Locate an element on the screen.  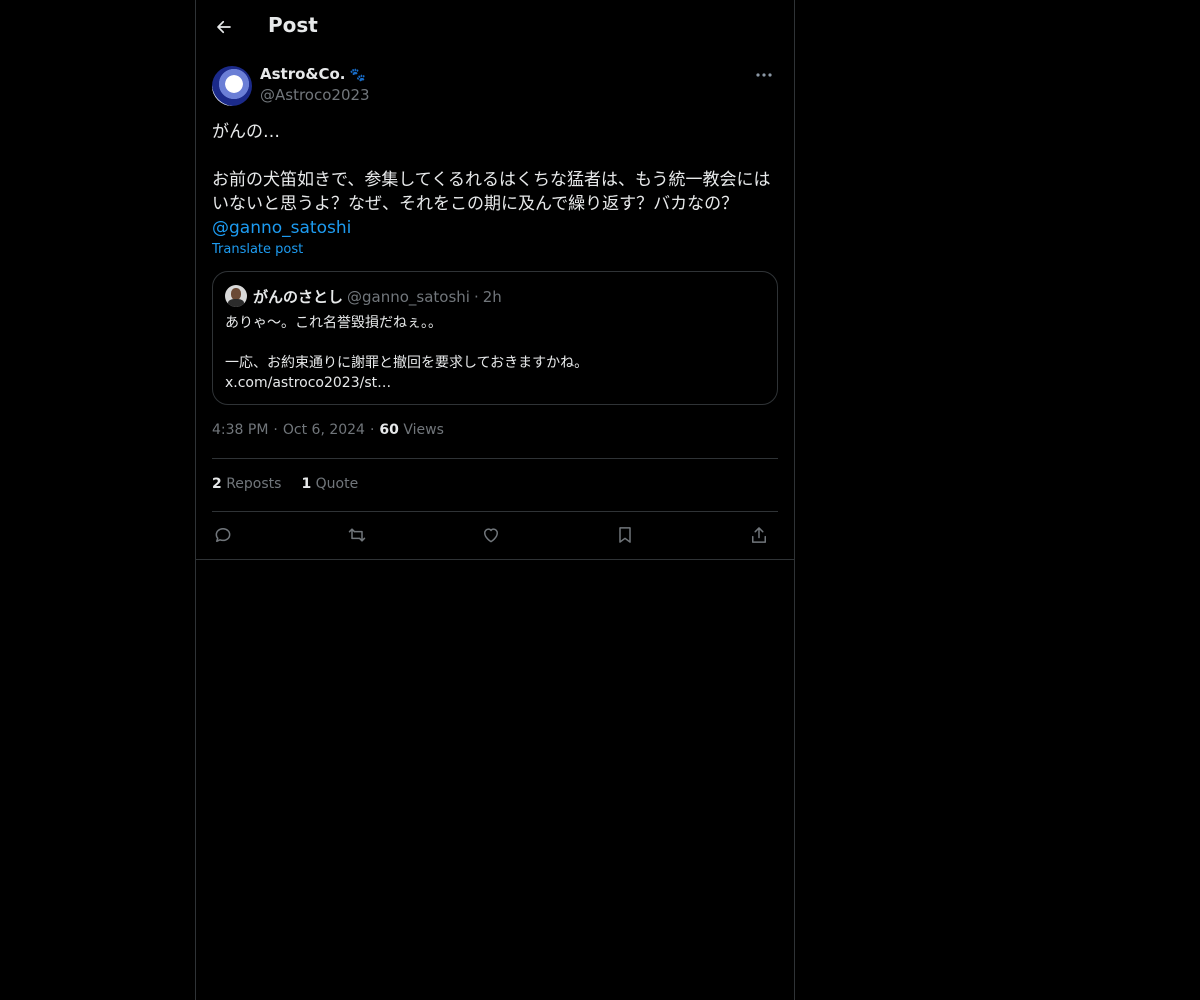
views-count: 60 is located at coordinates (389, 430).